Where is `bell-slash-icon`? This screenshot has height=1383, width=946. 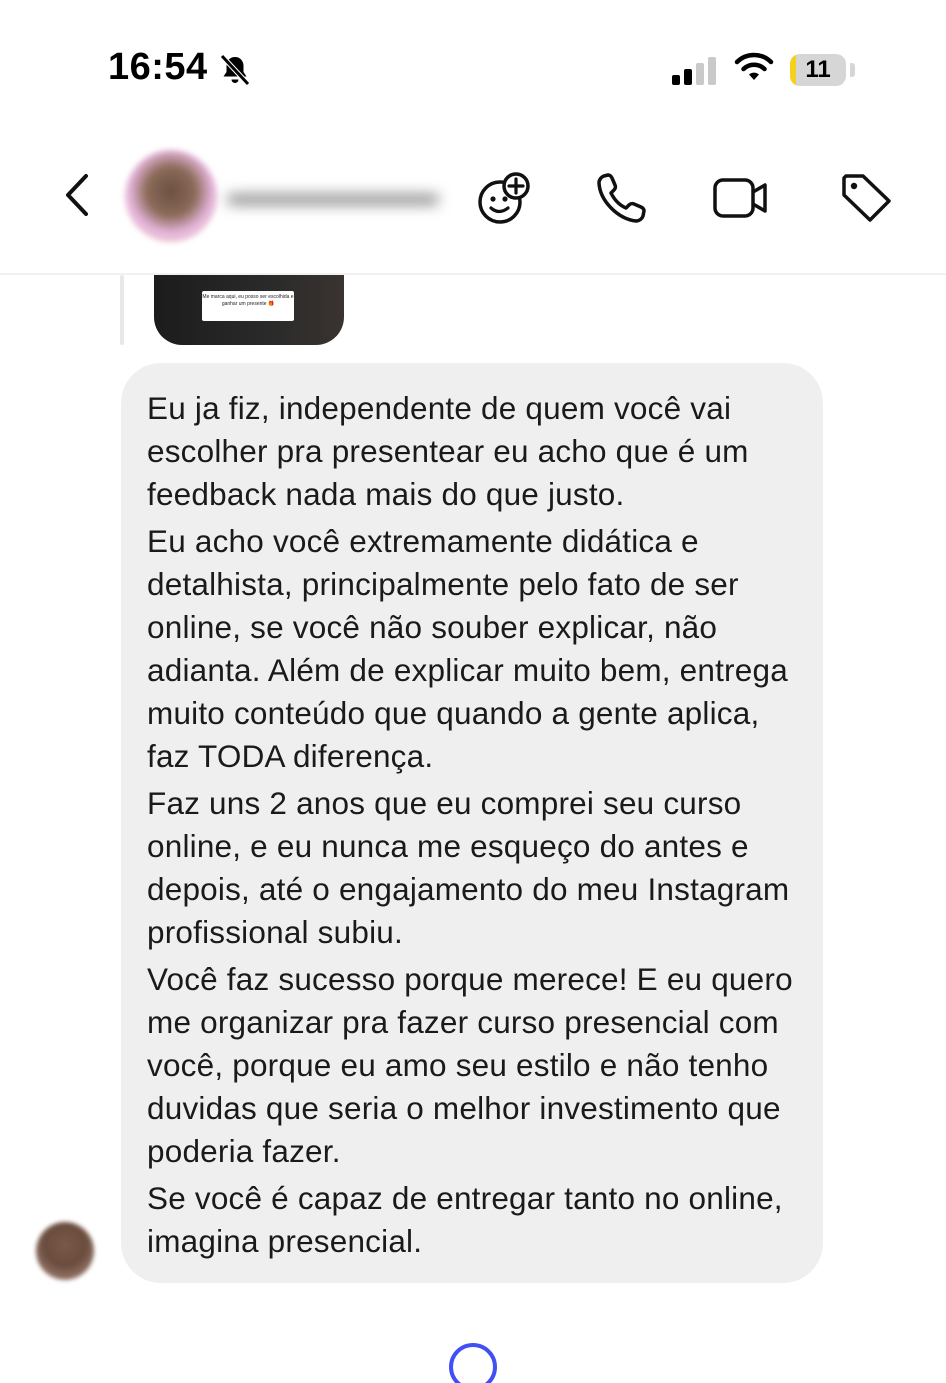
bell-slash-icon is located at coordinates (235, 70).